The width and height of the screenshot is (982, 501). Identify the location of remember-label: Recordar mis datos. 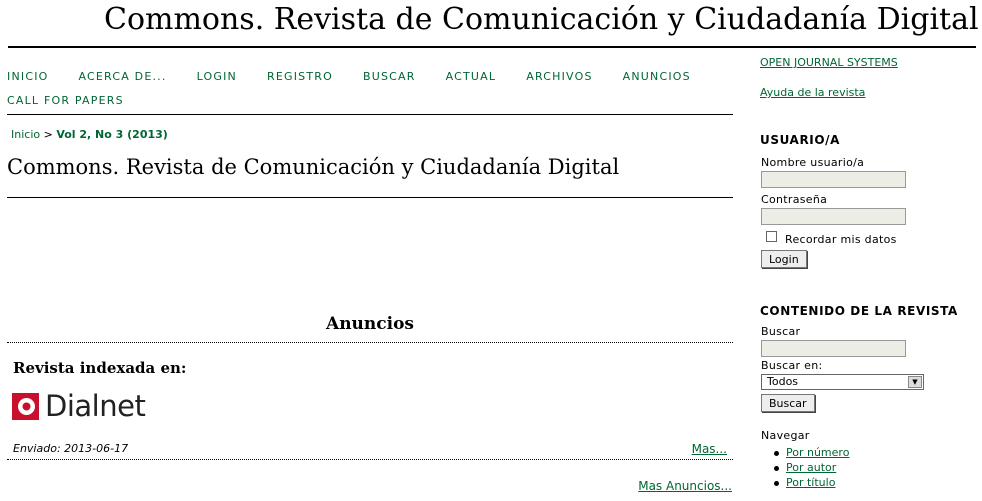
(841, 239).